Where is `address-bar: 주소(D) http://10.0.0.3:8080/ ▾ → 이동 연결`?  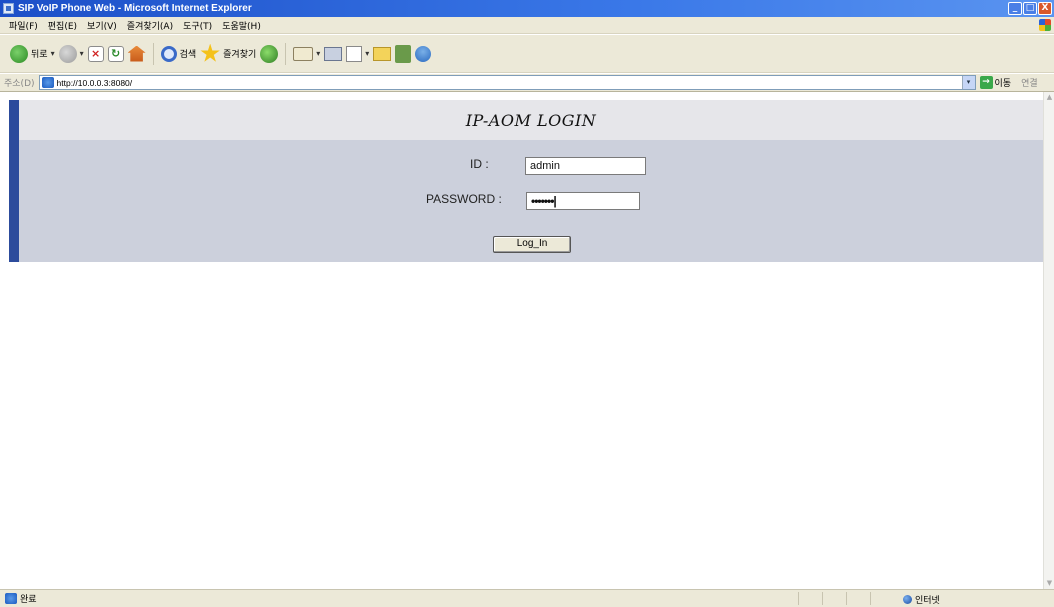 address-bar: 주소(D) http://10.0.0.3:8080/ ▾ → 이동 연결 is located at coordinates (527, 83).